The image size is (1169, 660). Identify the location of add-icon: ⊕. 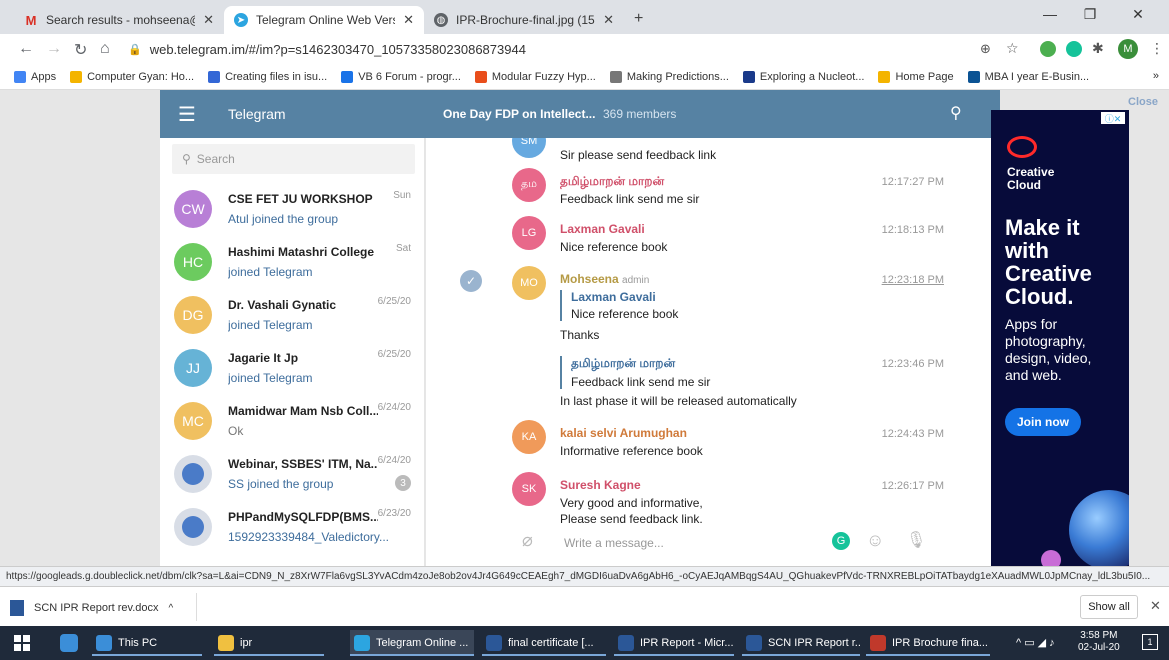
(985, 49).